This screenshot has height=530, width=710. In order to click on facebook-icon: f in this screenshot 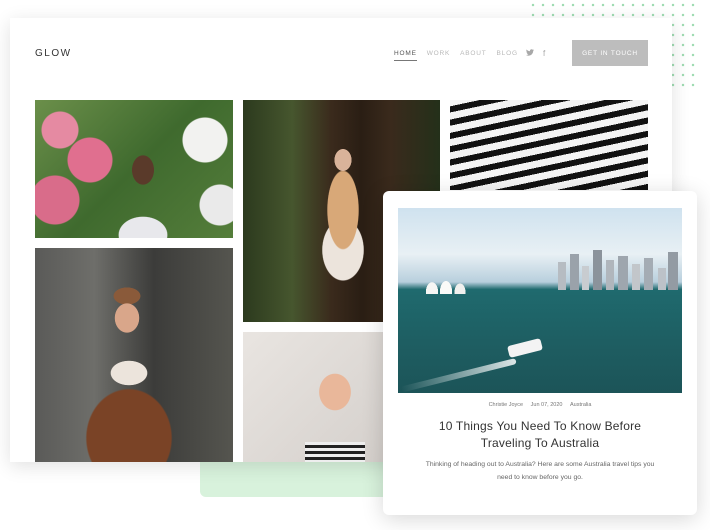, I will do `click(544, 53)`.